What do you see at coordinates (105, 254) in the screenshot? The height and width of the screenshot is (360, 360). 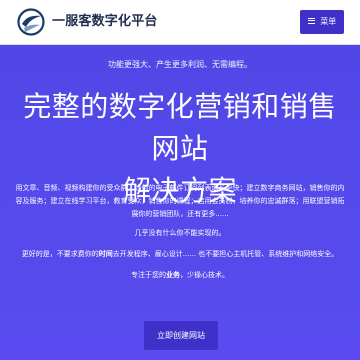 I see `time-emphasis: 时间` at bounding box center [105, 254].